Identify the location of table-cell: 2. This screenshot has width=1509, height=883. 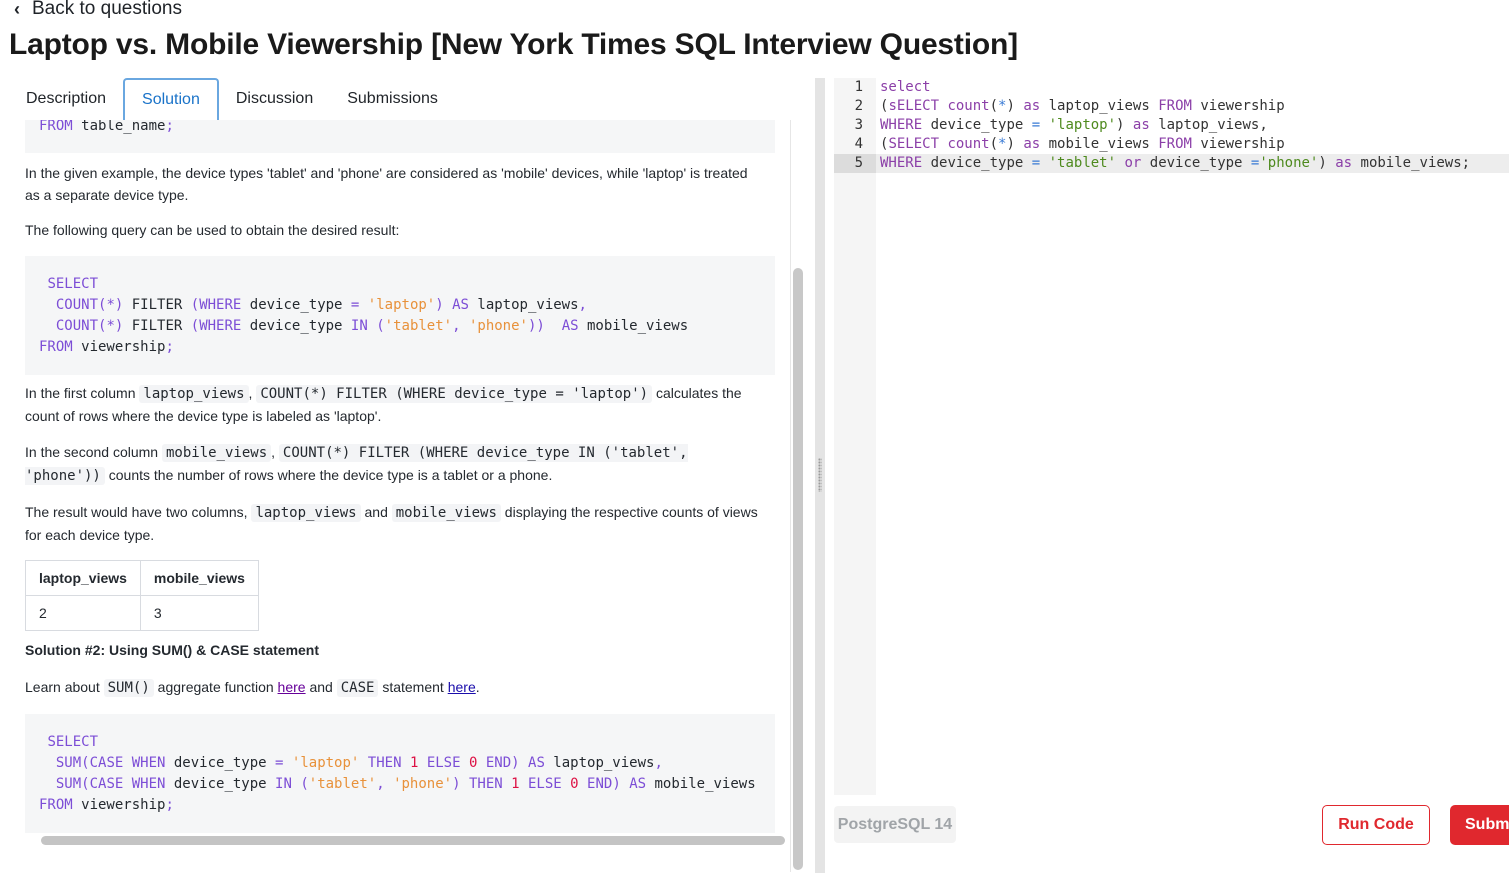
(83, 613).